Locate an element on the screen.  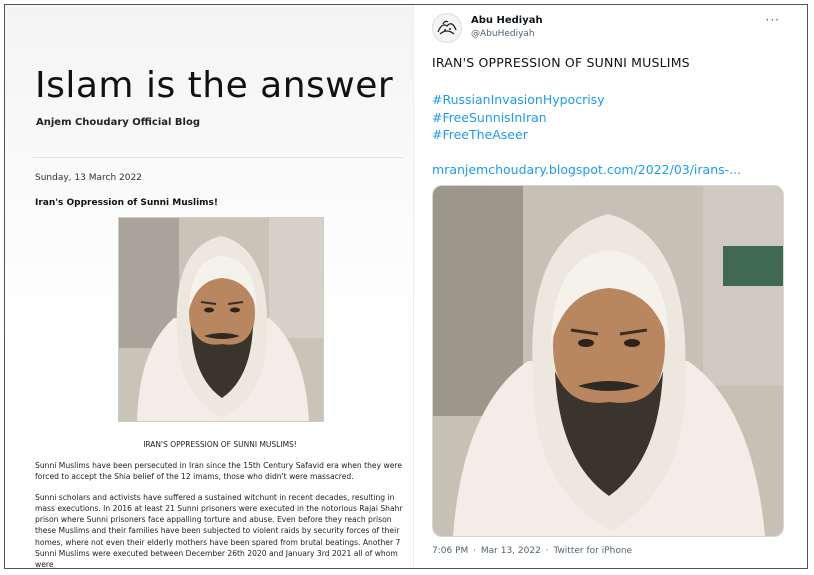
more-horizontal-icon: ··· is located at coordinates (773, 20).